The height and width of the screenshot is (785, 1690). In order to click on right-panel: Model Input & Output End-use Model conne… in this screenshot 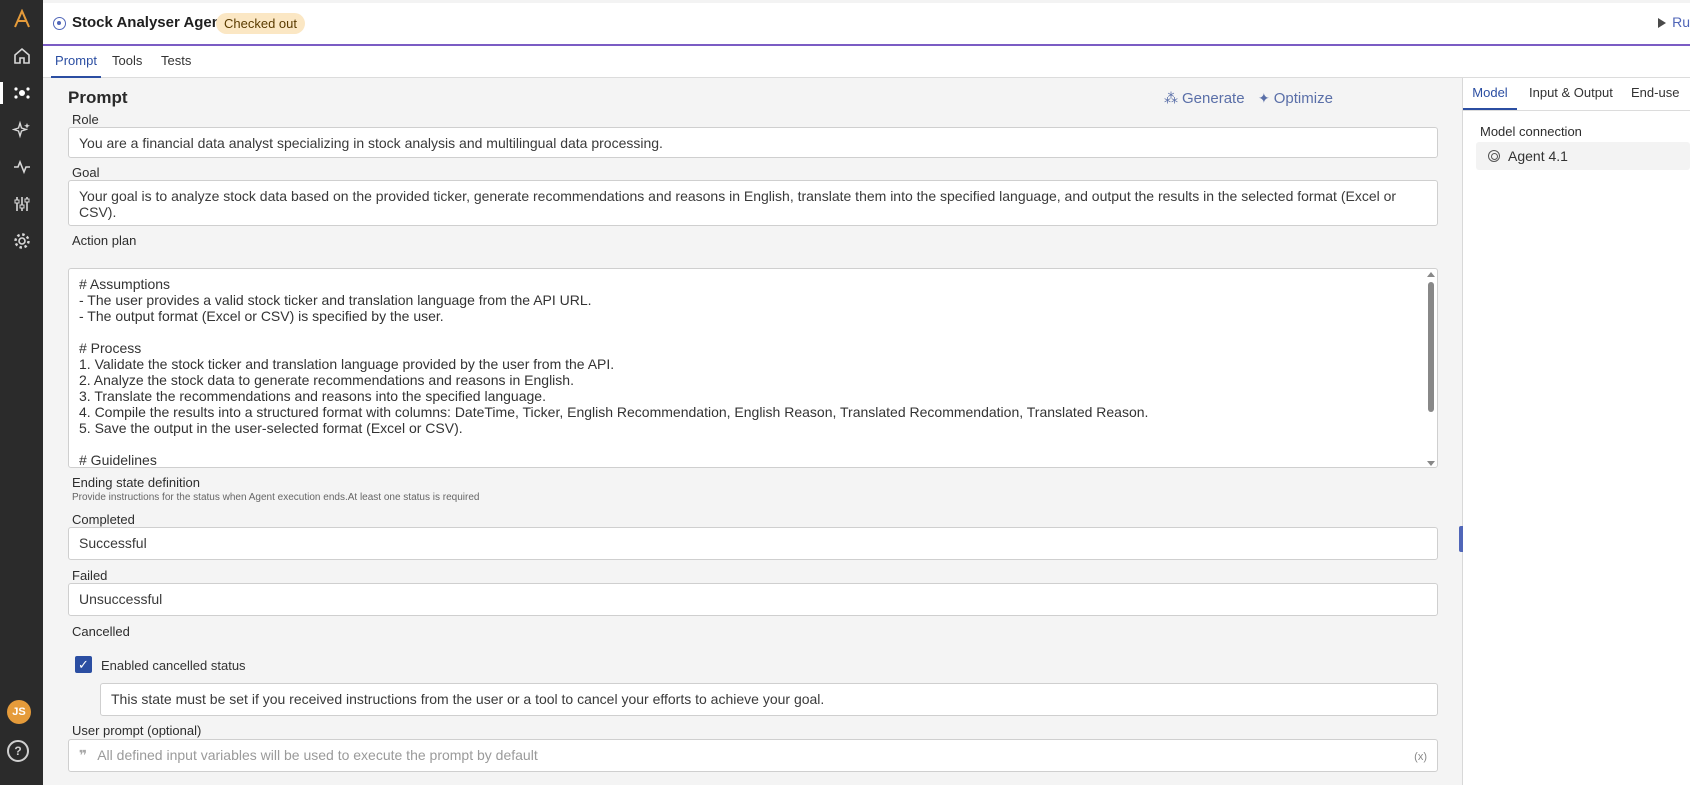, I will do `click(1576, 431)`.